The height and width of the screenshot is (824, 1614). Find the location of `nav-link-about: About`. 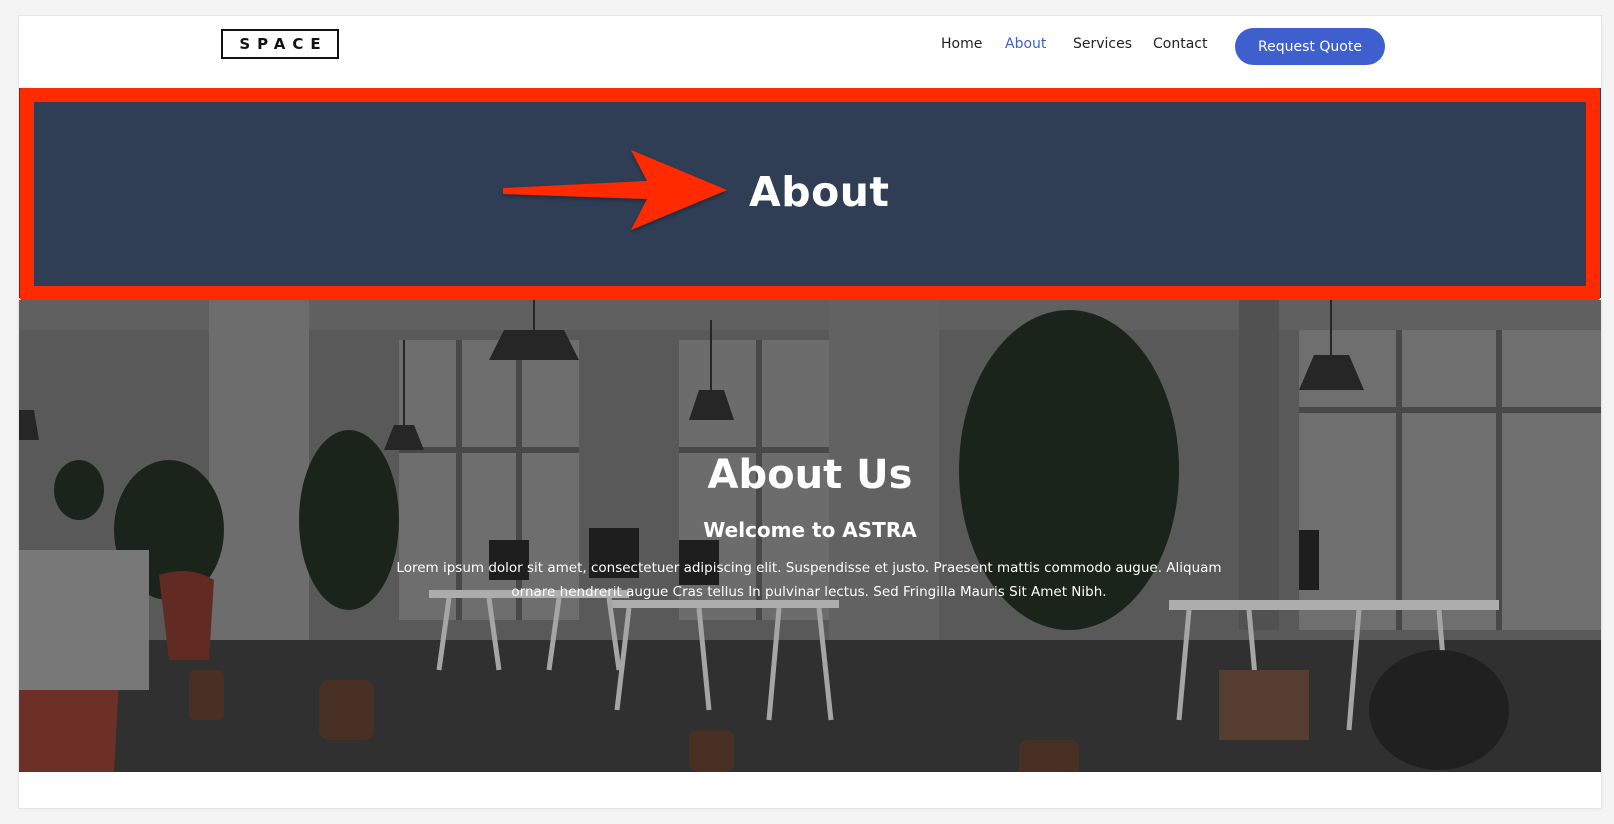

nav-link-about: About is located at coordinates (1025, 46).